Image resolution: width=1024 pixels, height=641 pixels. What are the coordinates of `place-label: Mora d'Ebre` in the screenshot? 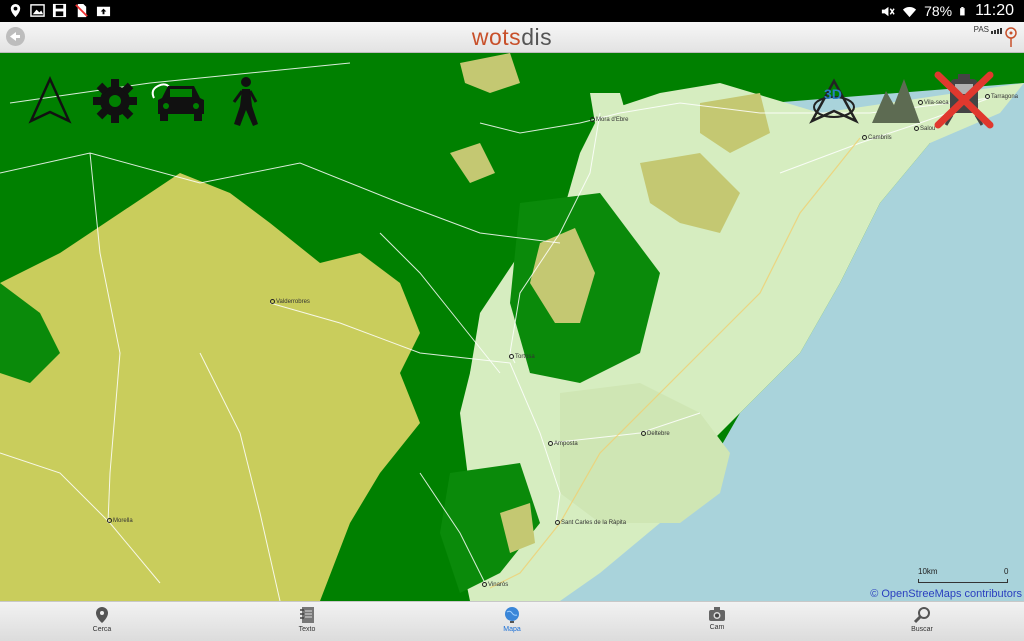 It's located at (609, 120).